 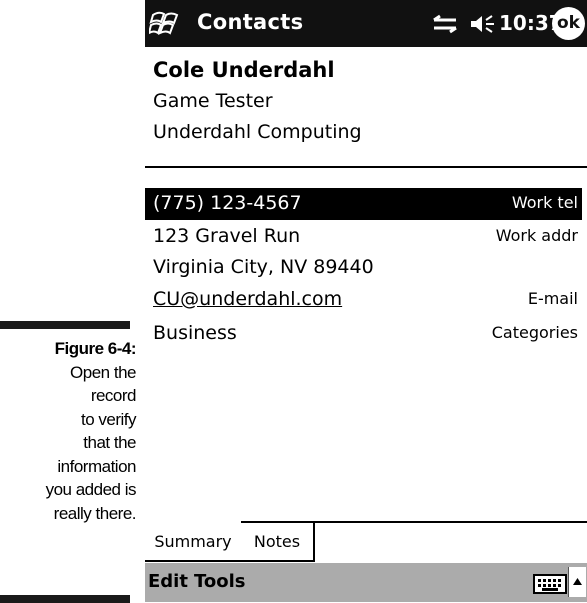 What do you see at coordinates (195, 333) in the screenshot?
I see `field-value: Business` at bounding box center [195, 333].